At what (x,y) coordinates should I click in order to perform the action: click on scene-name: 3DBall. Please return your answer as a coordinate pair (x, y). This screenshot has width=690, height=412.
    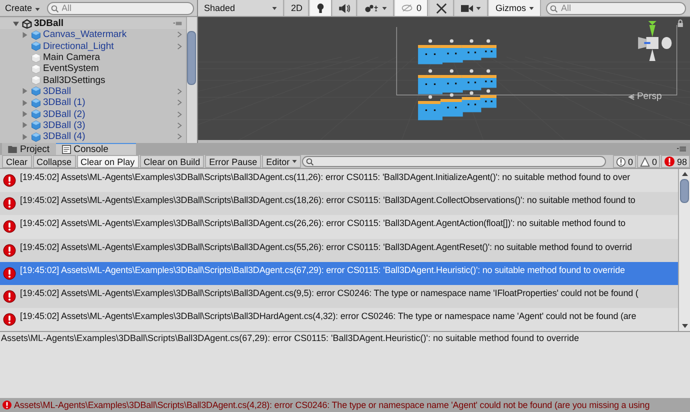
    Looking at the image, I should click on (49, 24).